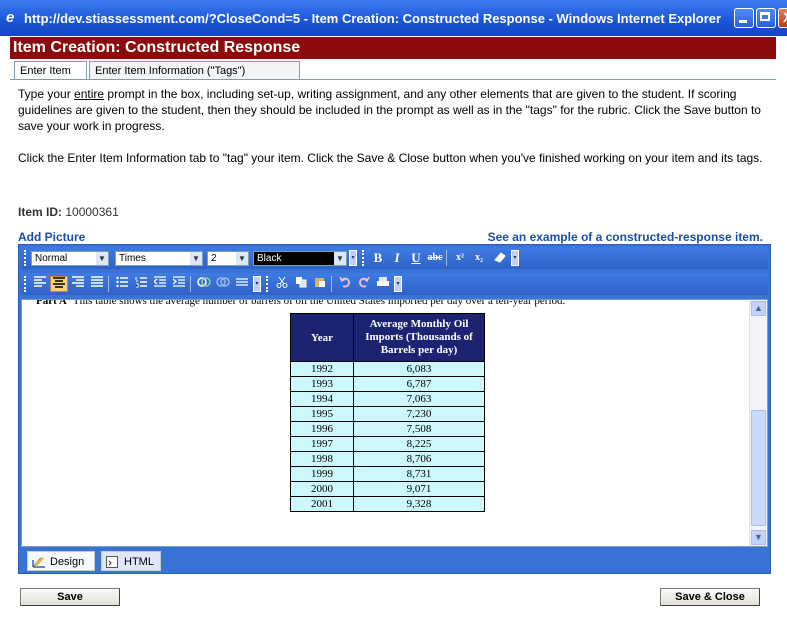  Describe the element at coordinates (139, 562) in the screenshot. I see `html-mode-label: HTML` at that location.